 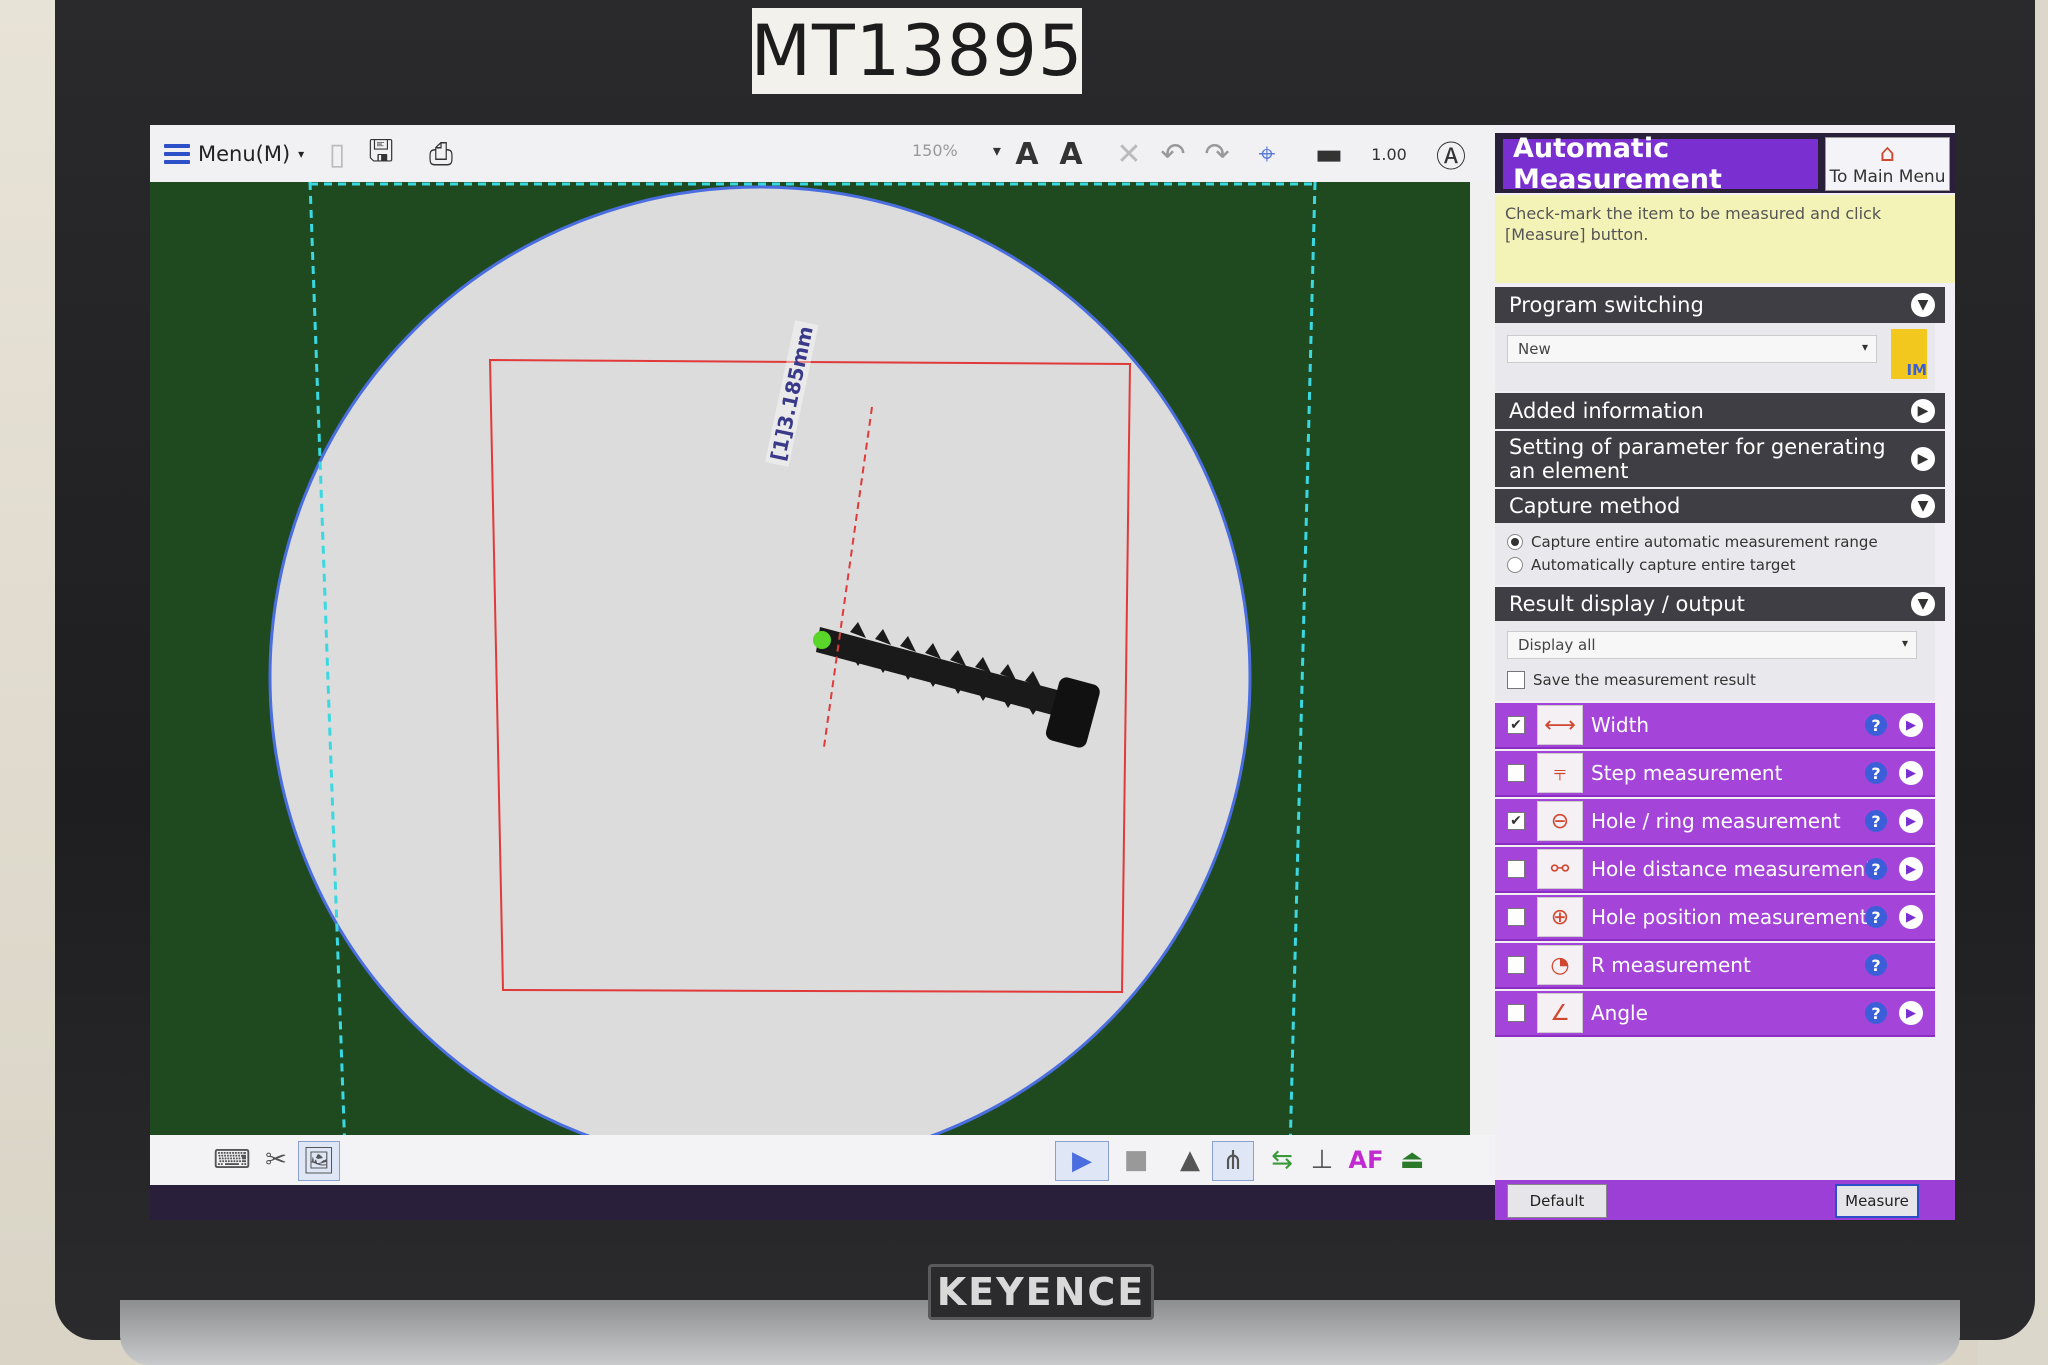 I want to click on item-hole-distance: ⚯ Hole distance measurement ? ▶, so click(x=1715, y=870).